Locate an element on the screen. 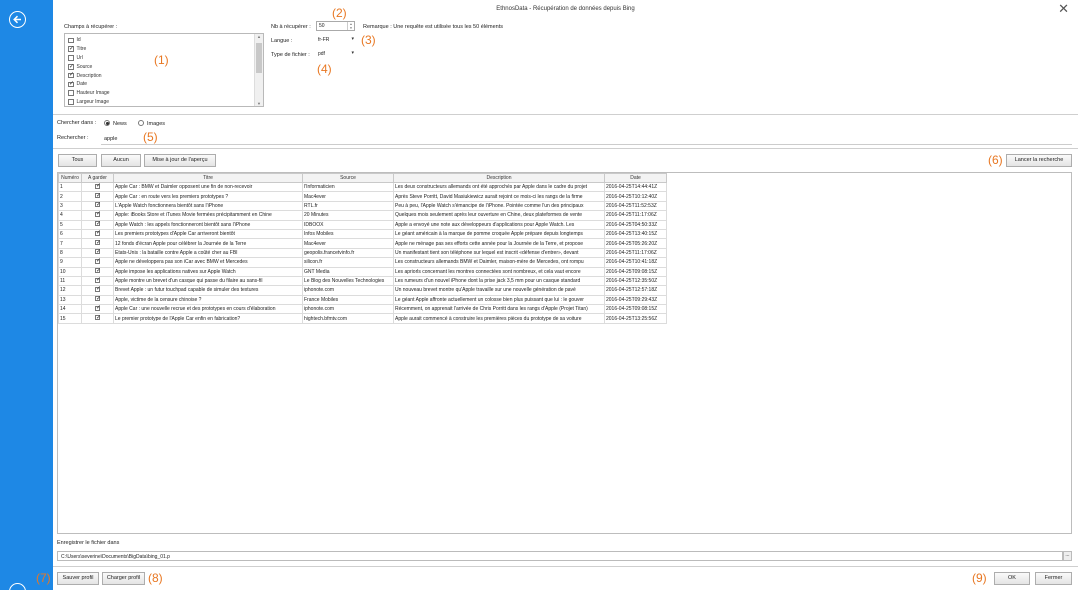 Image resolution: width=1078 pixels, height=590 pixels. filetype-value: pdf is located at coordinates (321, 54).